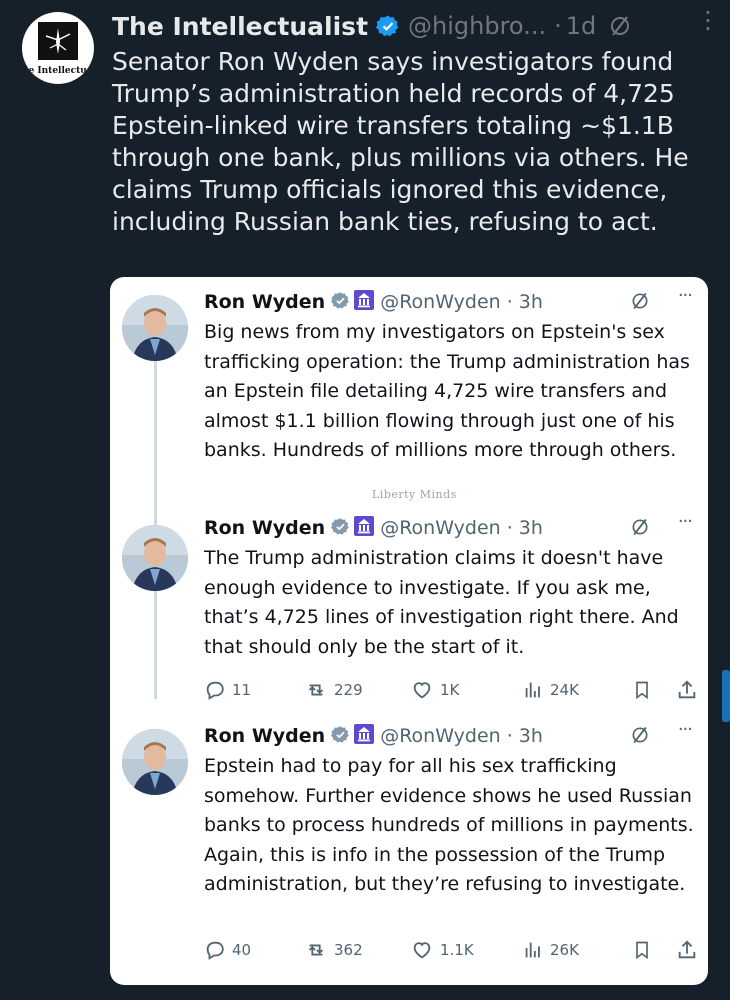 This screenshot has height=1000, width=730. I want to click on like-count: 1.1K, so click(457, 950).